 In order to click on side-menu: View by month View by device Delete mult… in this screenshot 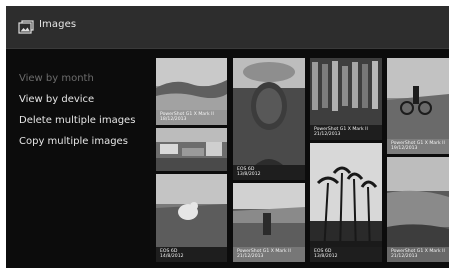, I will do `click(77, 110)`.